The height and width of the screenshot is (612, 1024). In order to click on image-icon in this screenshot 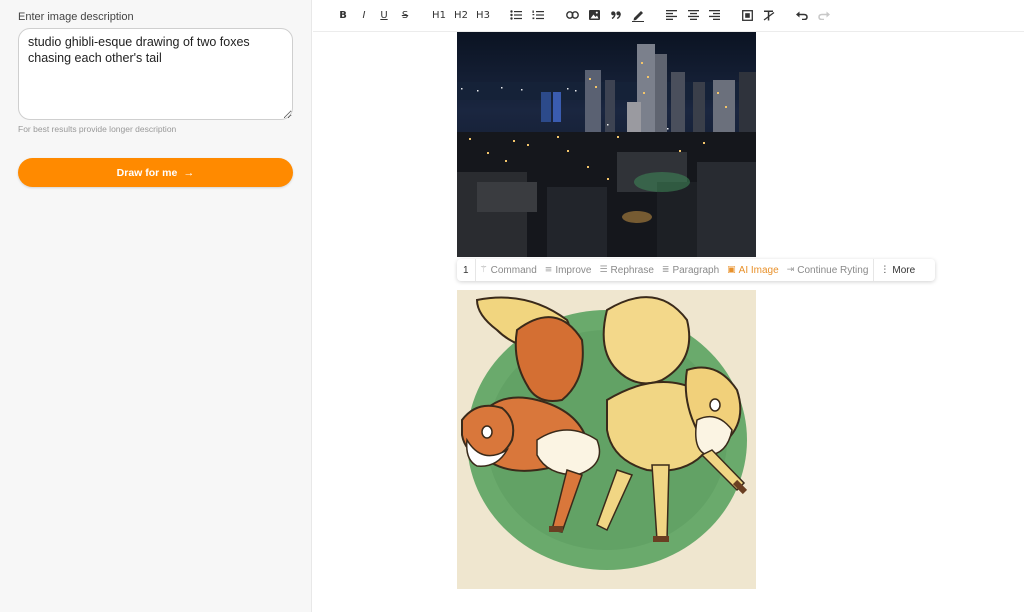, I will do `click(594, 15)`.